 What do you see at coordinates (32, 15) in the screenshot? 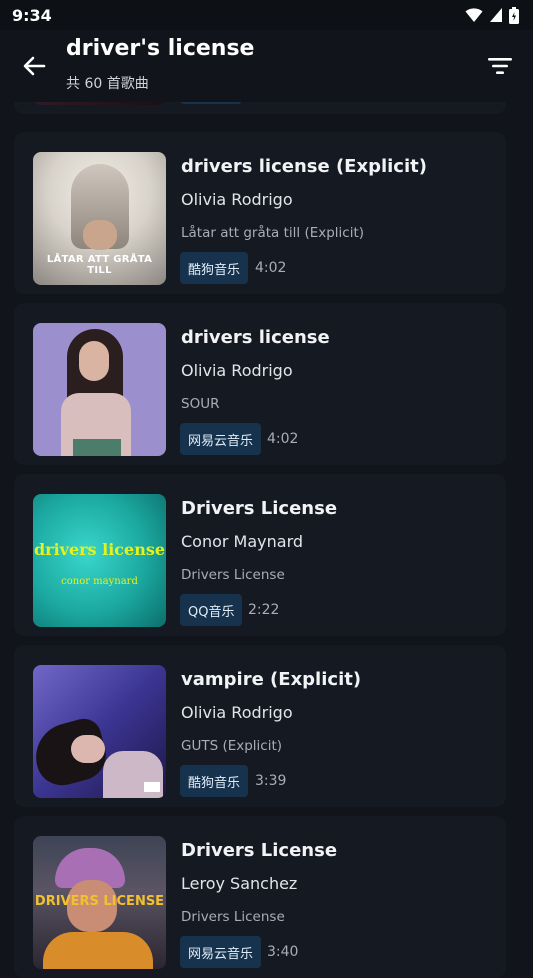
I see `status-time: 9:34` at bounding box center [32, 15].